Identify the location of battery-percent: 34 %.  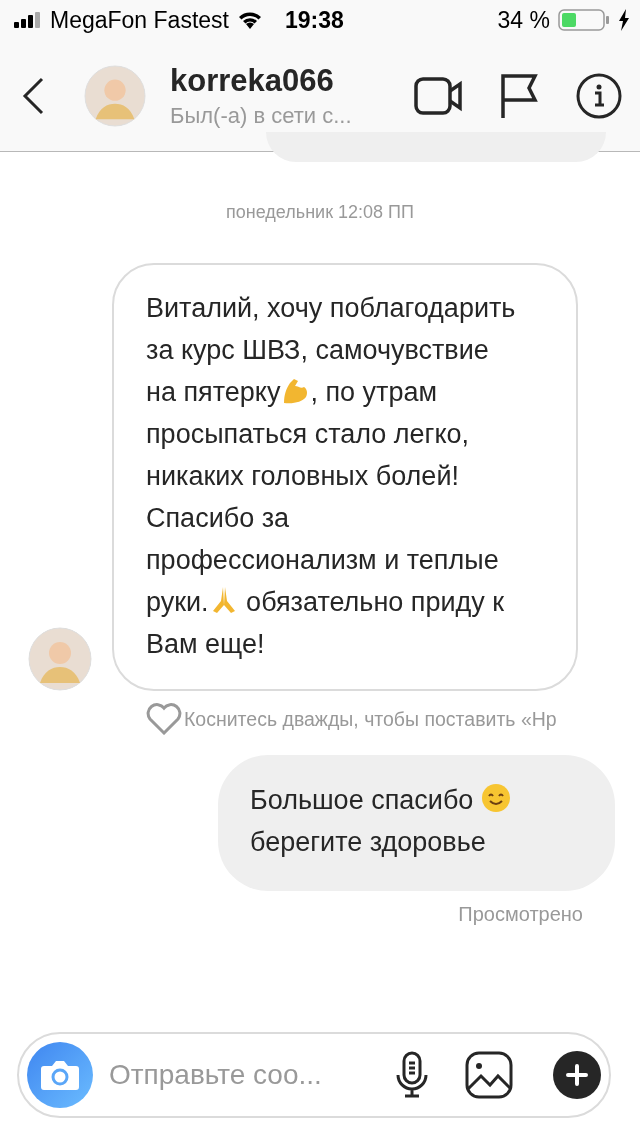
(523, 20).